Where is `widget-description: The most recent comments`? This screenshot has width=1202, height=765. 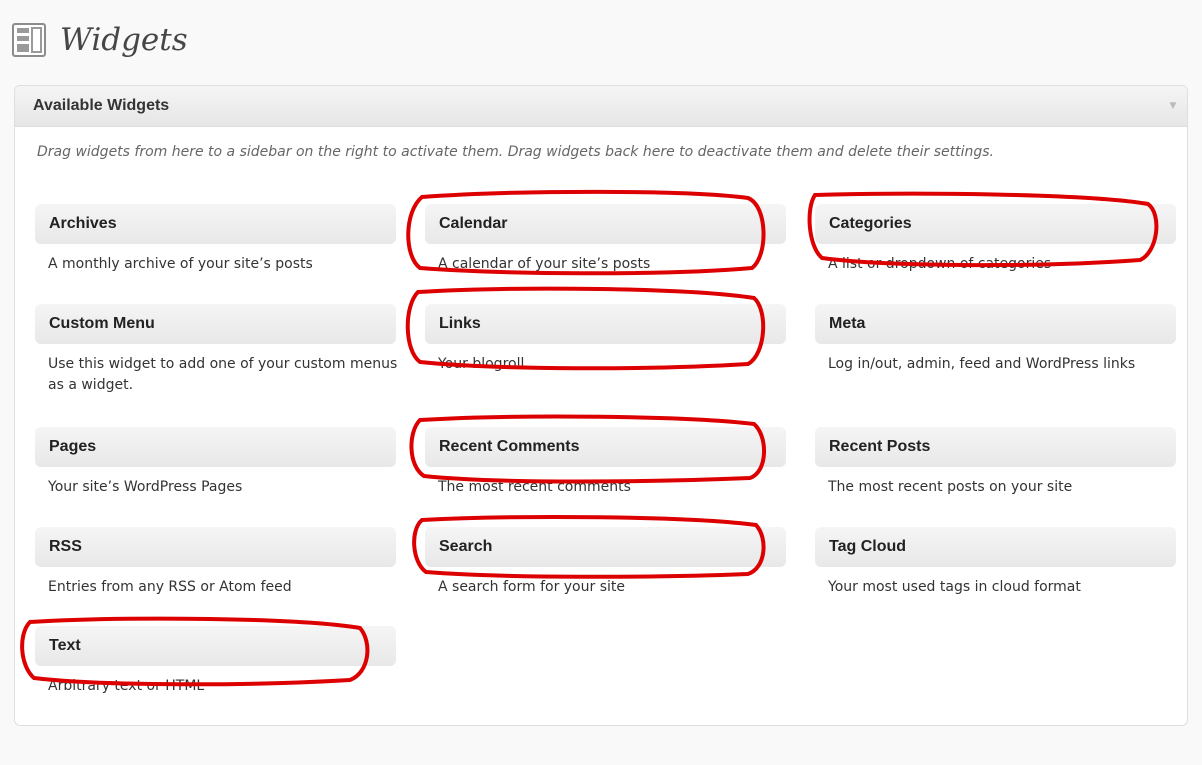 widget-description: The most recent comments is located at coordinates (534, 487).